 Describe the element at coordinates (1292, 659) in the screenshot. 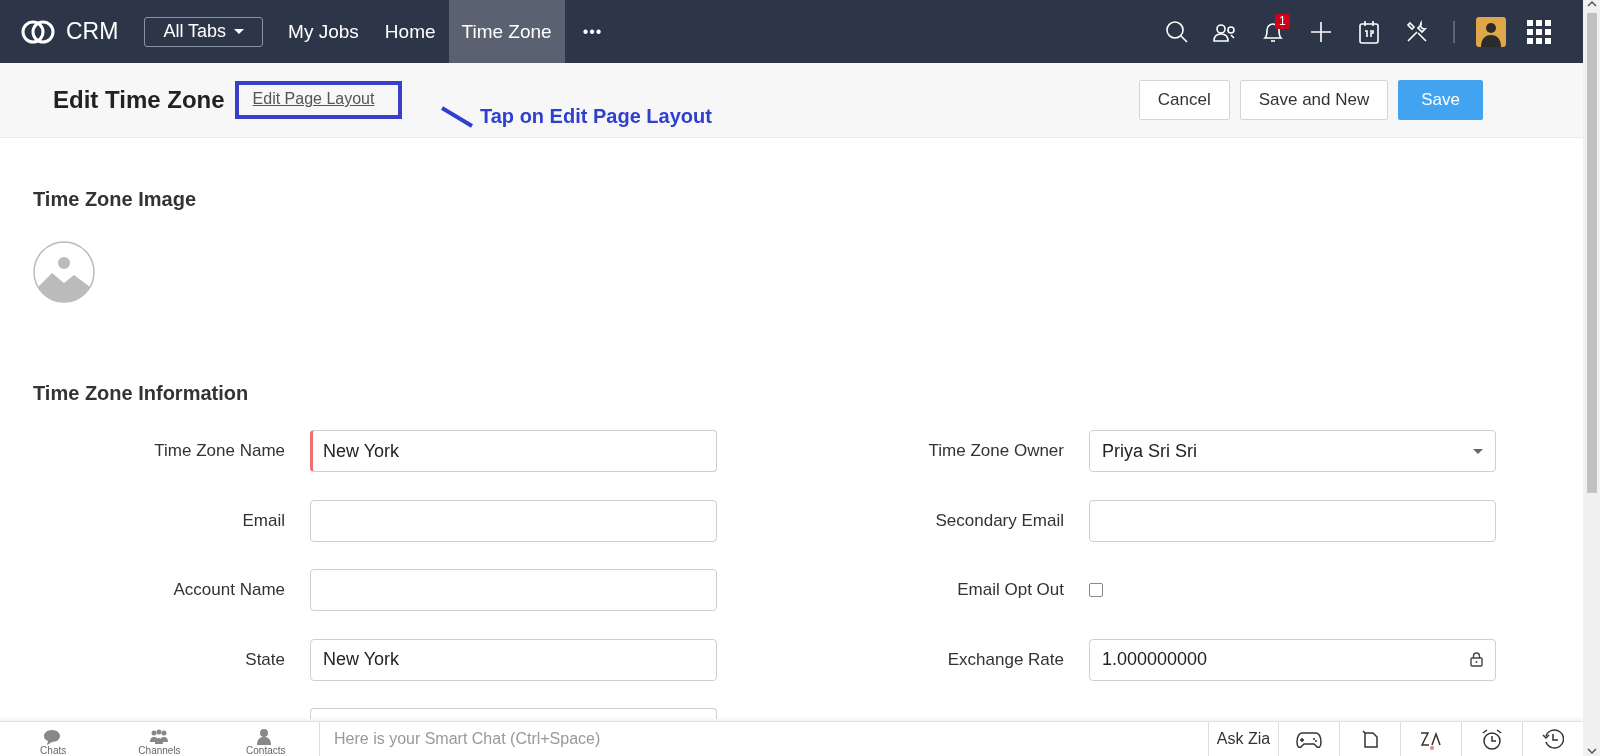

I see `input-field: 1.000000000` at that location.